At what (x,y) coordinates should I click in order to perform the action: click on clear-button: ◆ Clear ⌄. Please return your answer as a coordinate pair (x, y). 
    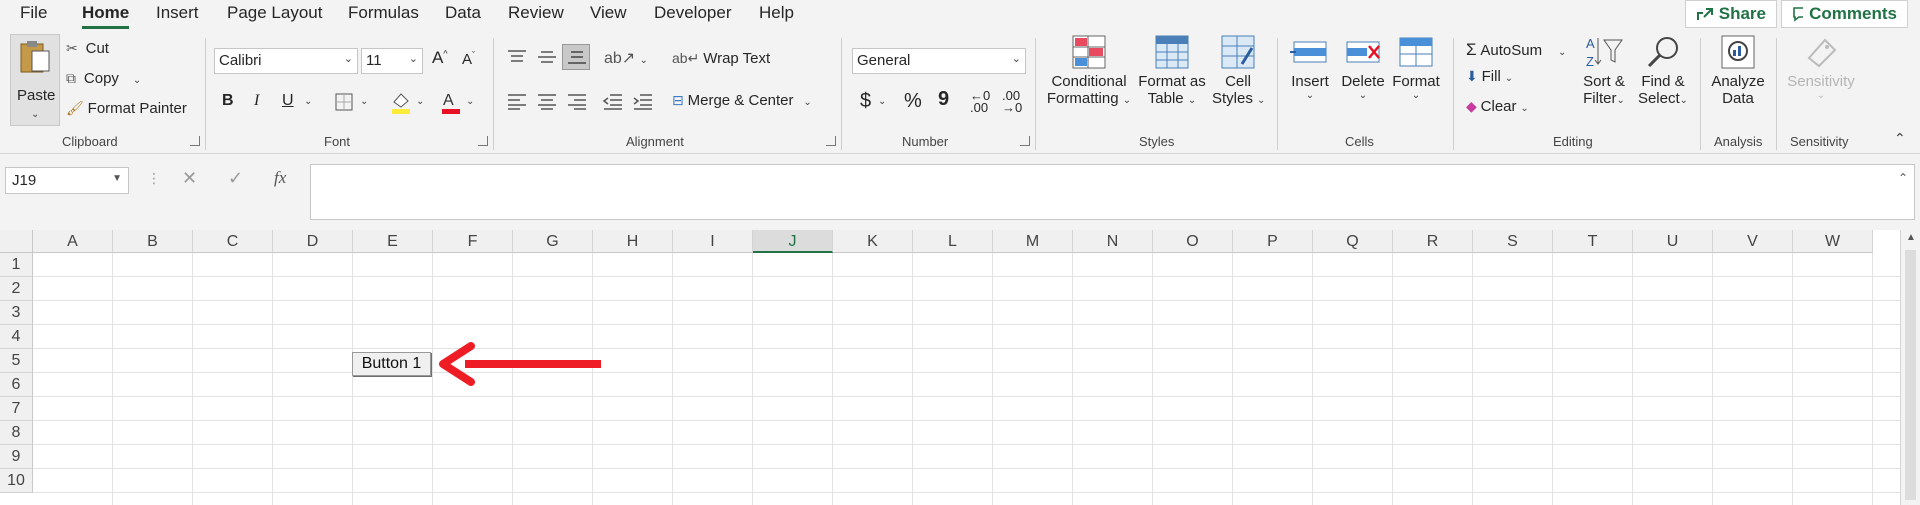
    Looking at the image, I should click on (1497, 106).